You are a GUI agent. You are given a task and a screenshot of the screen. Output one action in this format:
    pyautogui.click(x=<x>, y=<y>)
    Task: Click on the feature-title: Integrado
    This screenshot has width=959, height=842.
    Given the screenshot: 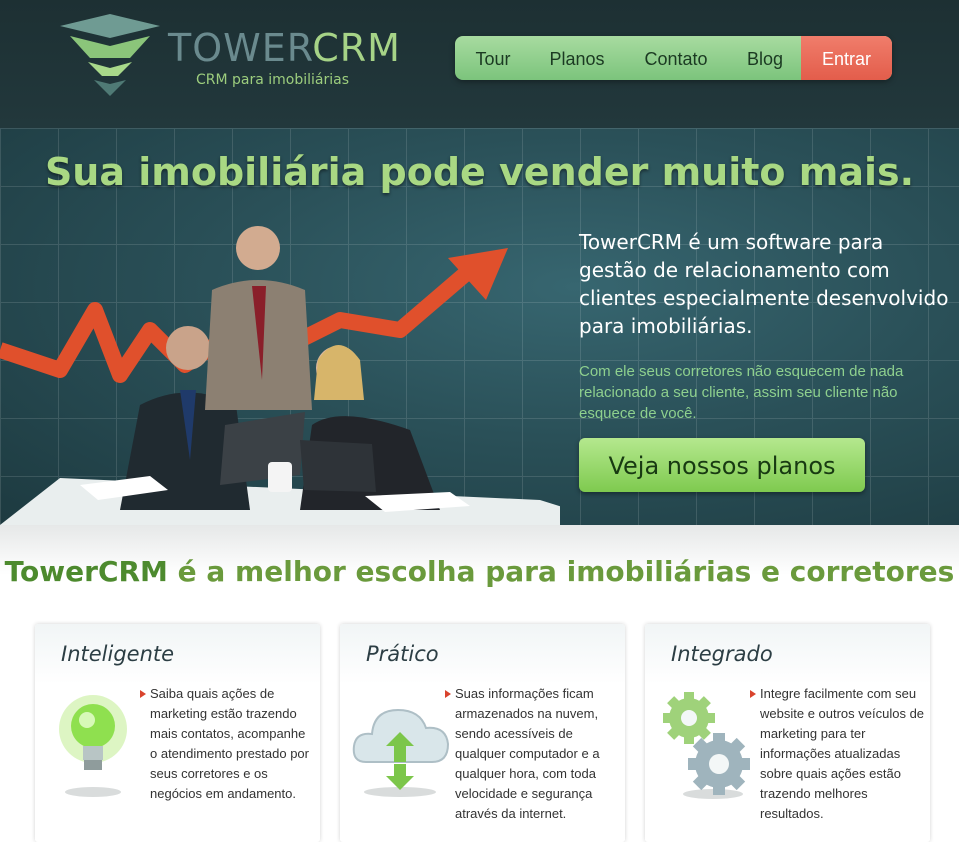 What is the action you would take?
    pyautogui.click(x=722, y=654)
    